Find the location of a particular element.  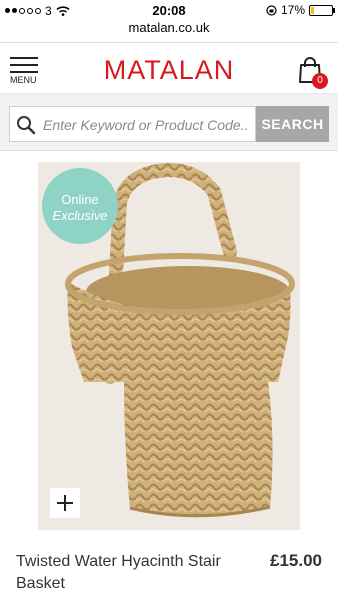

battery-icon is located at coordinates (322, 10).